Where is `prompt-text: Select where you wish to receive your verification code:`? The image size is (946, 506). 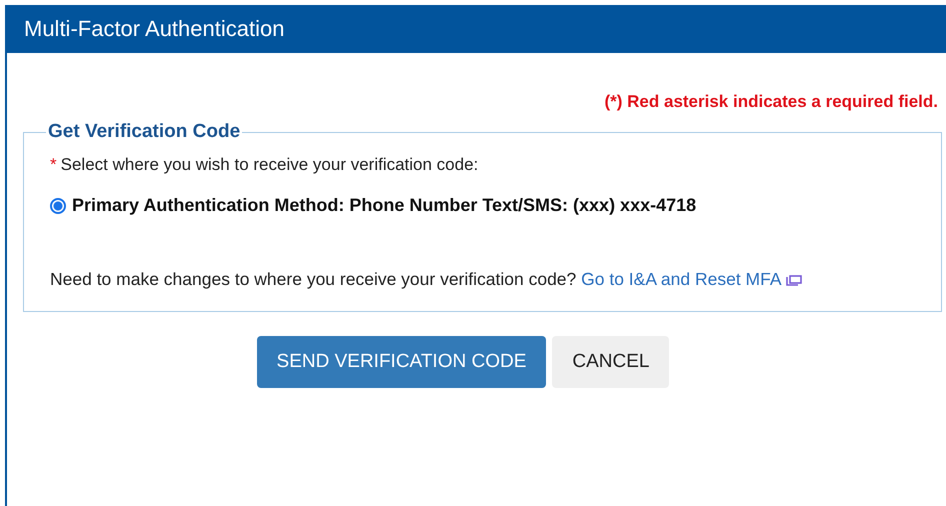
prompt-text: Select where you wish to receive your verification code: is located at coordinates (269, 164).